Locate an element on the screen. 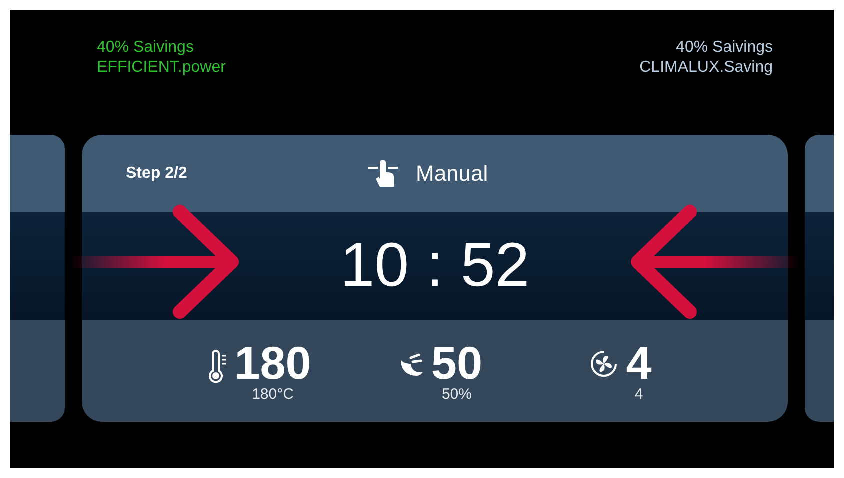 The width and height of the screenshot is (844, 478). reading-value: 4 is located at coordinates (639, 363).